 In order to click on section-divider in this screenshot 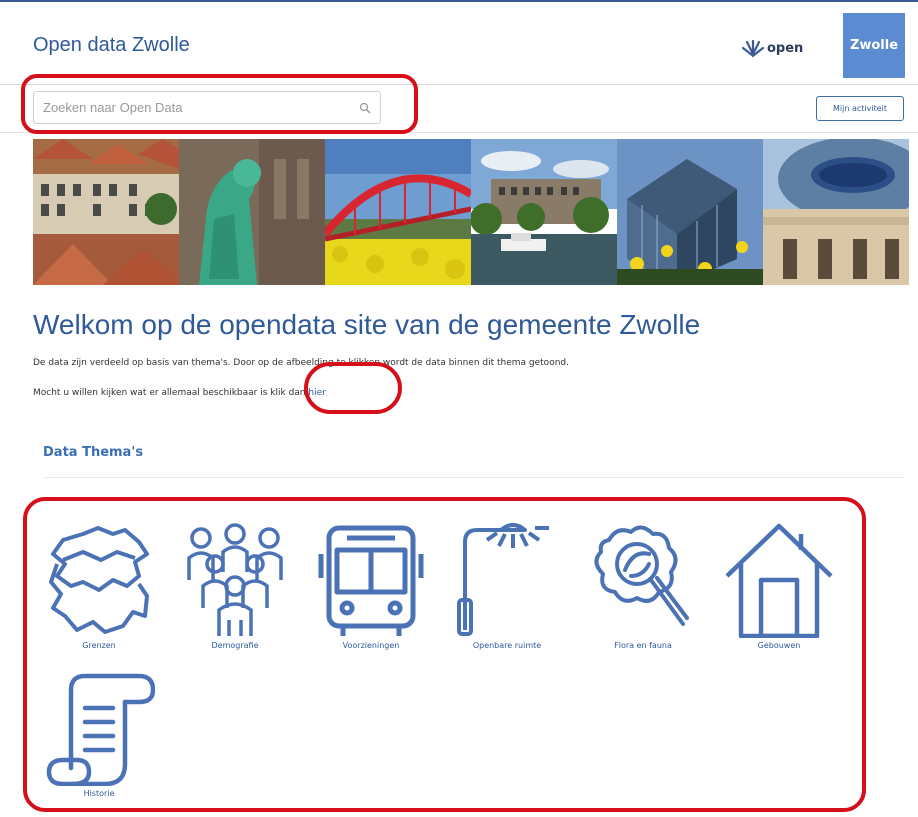, I will do `click(474, 477)`.